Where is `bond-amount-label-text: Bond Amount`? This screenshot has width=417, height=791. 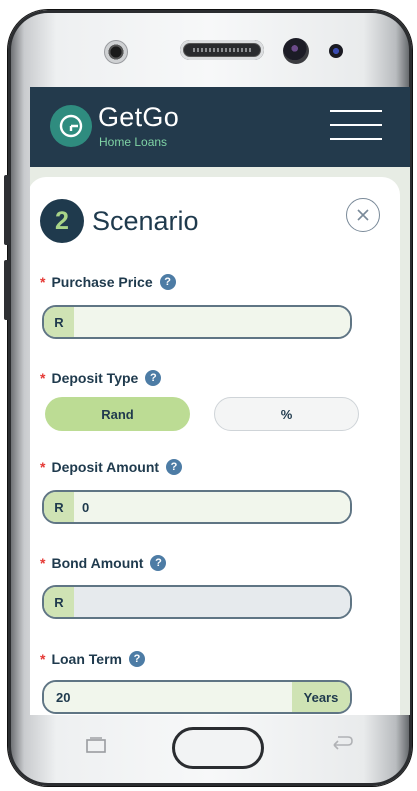
bond-amount-label-text: Bond Amount is located at coordinates (97, 563).